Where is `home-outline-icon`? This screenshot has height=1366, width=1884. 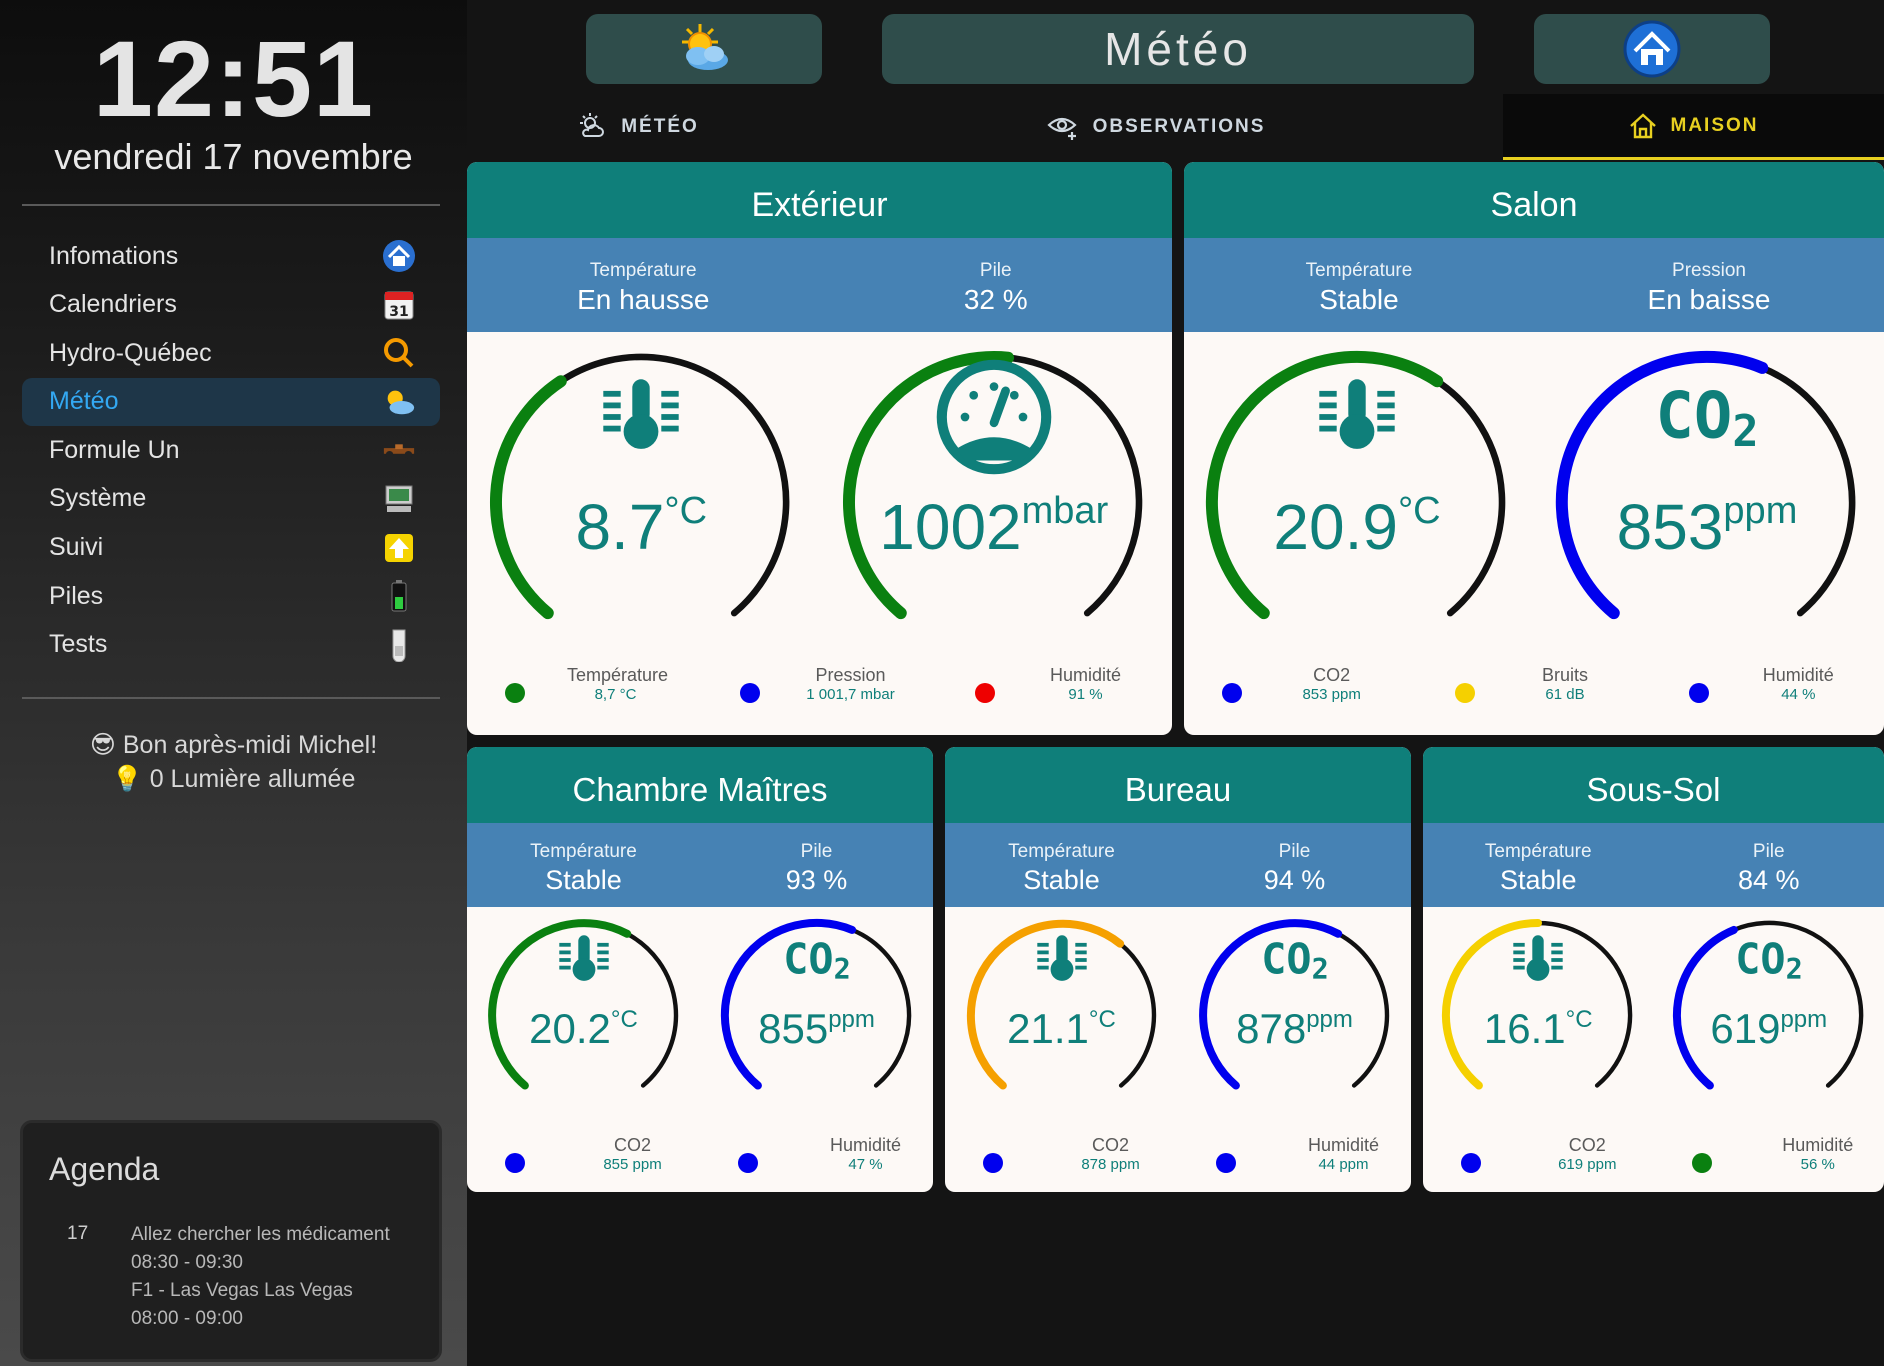
home-outline-icon is located at coordinates (1642, 125).